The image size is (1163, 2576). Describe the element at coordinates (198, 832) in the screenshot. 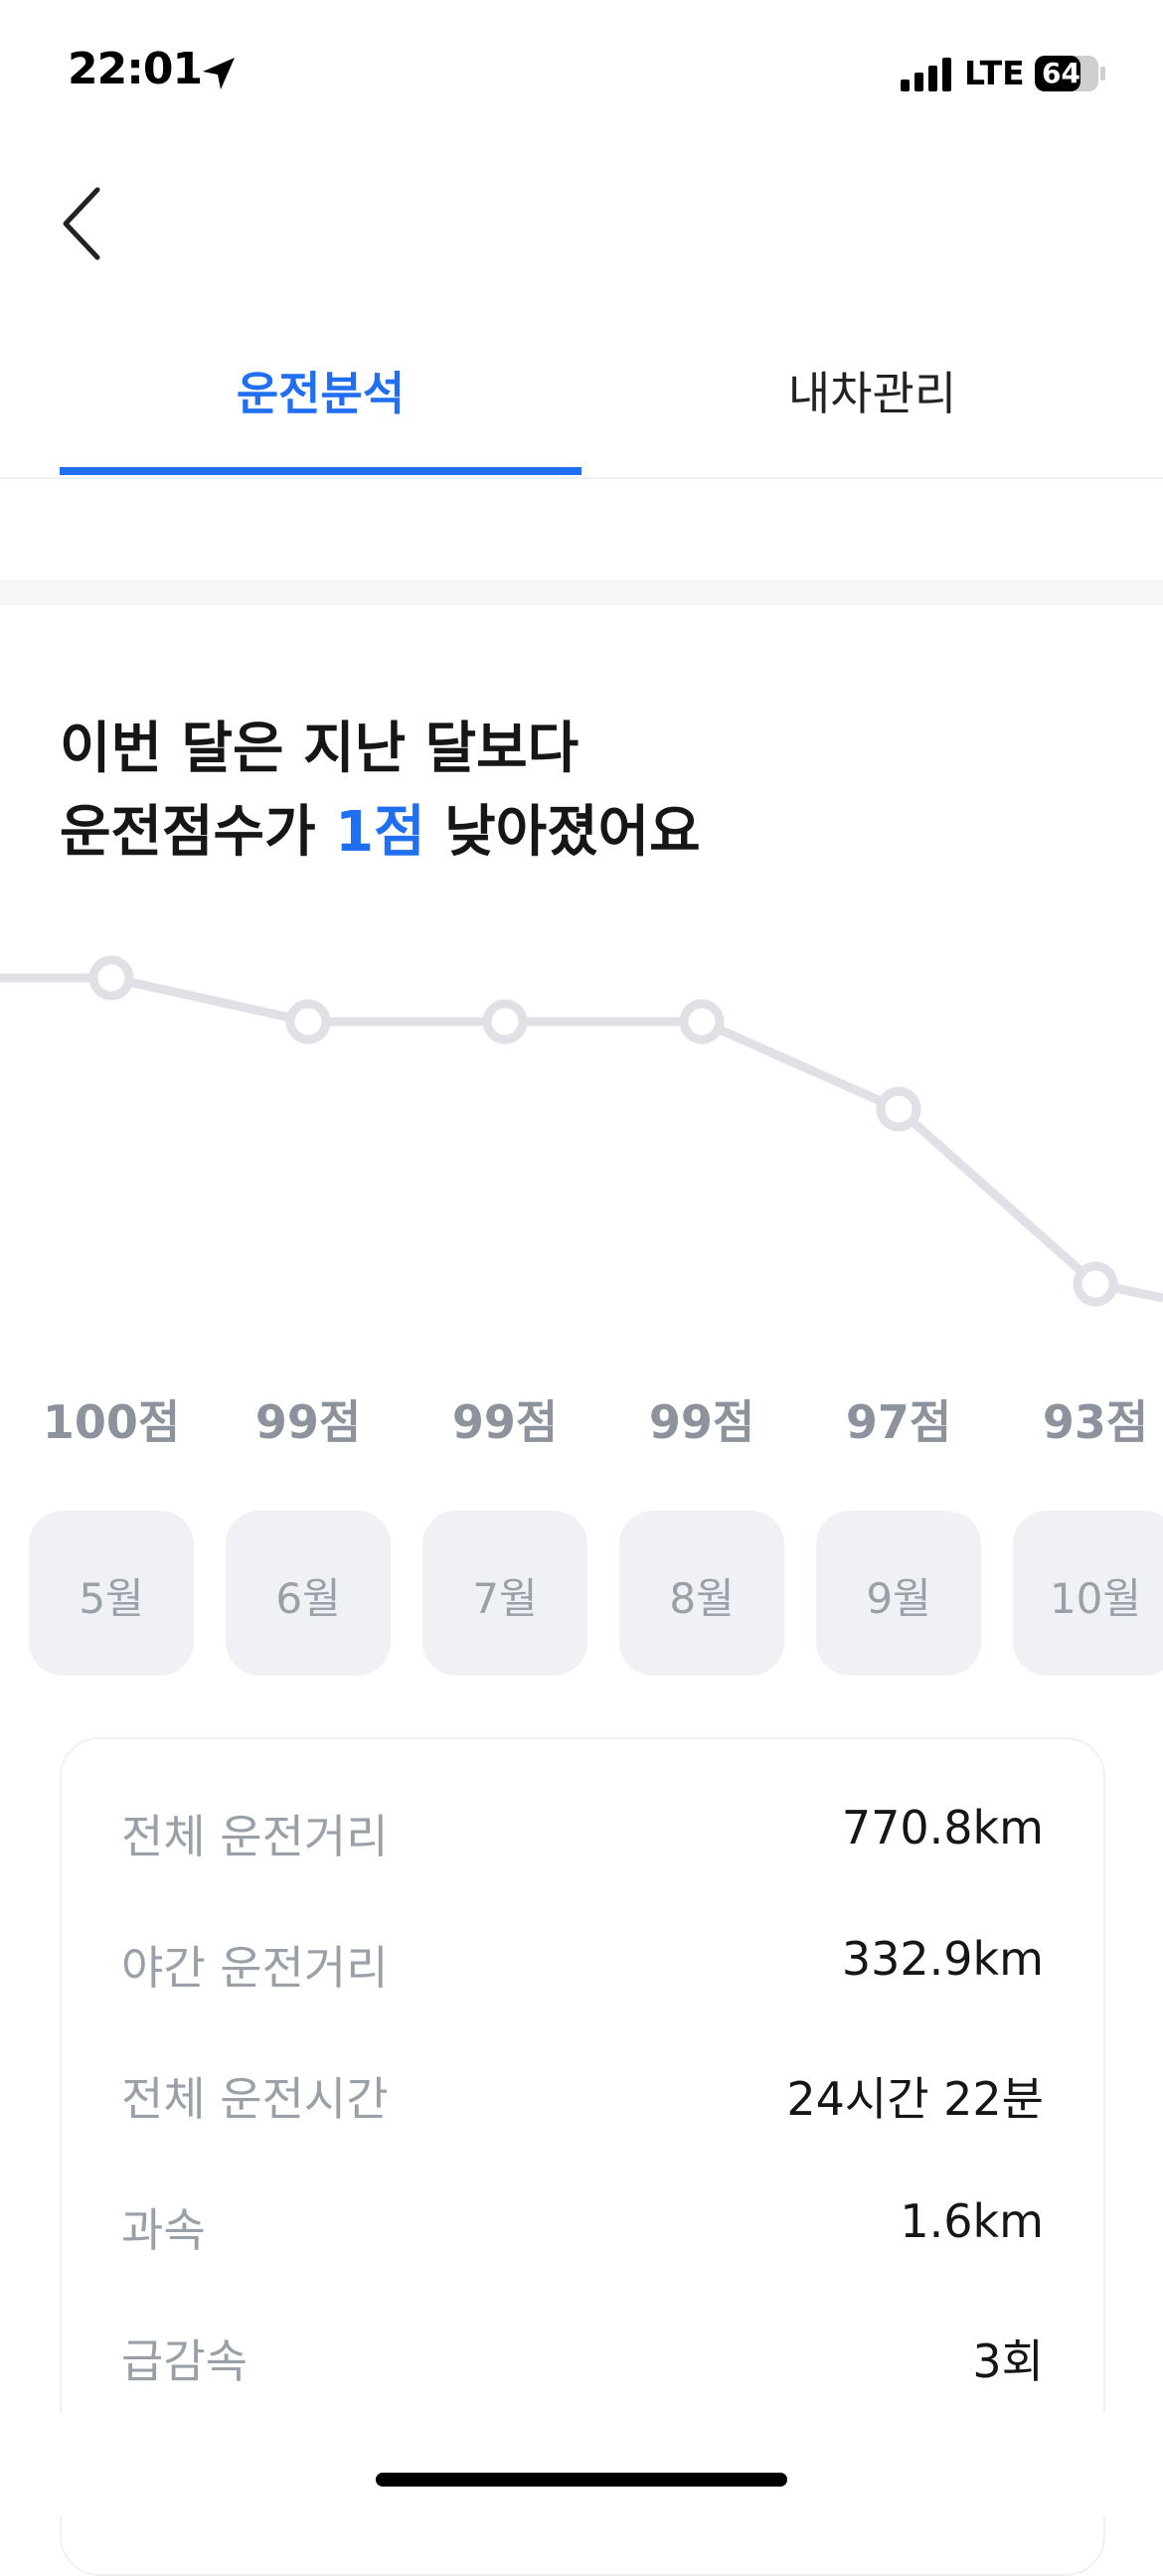

I see `headline-line2-prefix: 운전점수가` at that location.